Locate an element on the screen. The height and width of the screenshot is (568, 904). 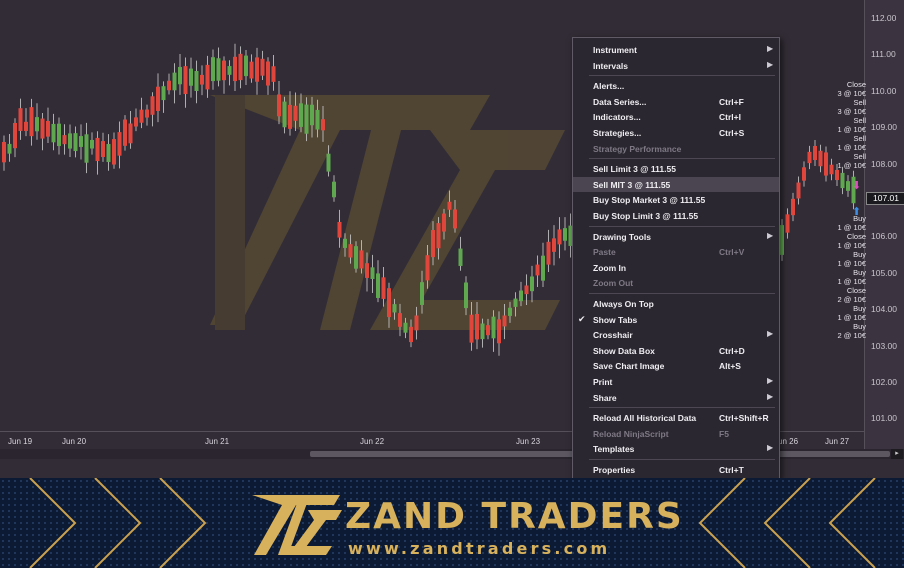
price-axis-label: 106.00 is located at coordinates (884, 236).